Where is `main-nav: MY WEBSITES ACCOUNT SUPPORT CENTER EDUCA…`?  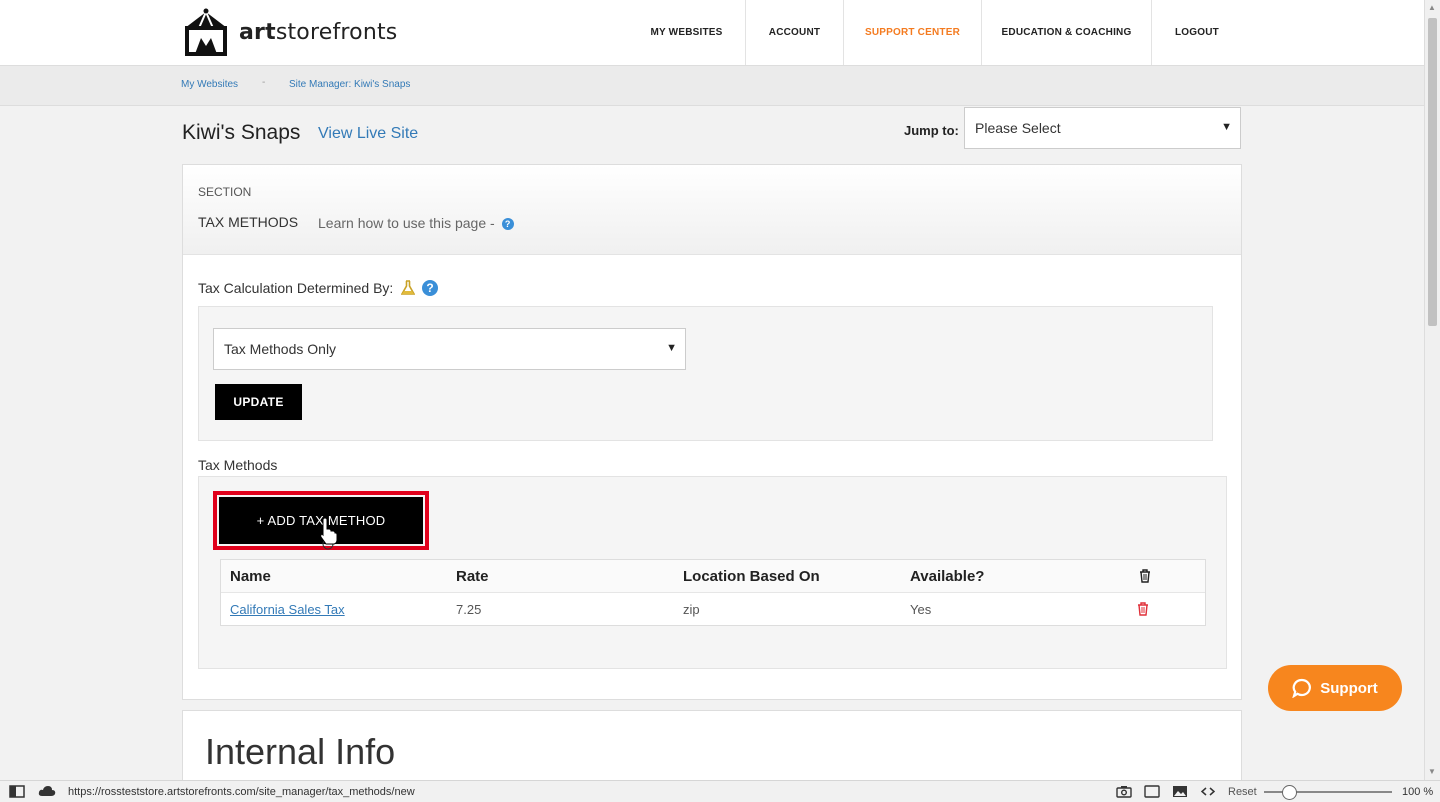
main-nav: MY WEBSITES ACCOUNT SUPPORT CENTER EDUCA… is located at coordinates (935, 32).